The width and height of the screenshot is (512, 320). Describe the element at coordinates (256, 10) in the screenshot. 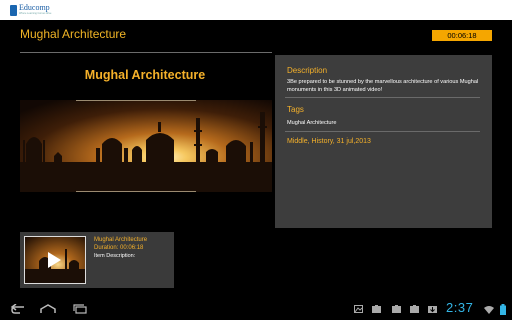

I see `app-bar: Educomp Where Learning Comes Alive` at that location.